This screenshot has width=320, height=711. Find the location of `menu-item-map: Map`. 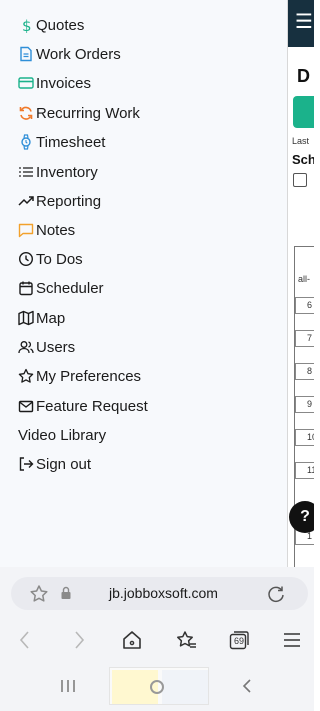

menu-item-map: Map is located at coordinates (41, 318).